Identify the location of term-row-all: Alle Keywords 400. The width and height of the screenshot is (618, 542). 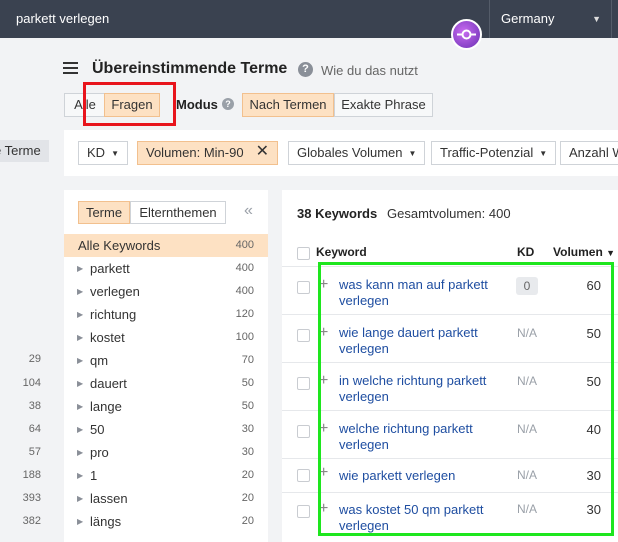
(166, 245).